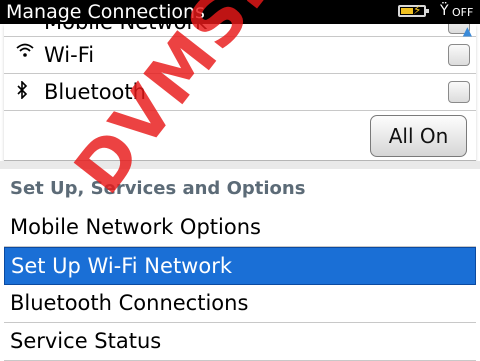  Describe the element at coordinates (240, 30) in the screenshot. I see `toggle-row-mobile-network: Mobile Network` at that location.